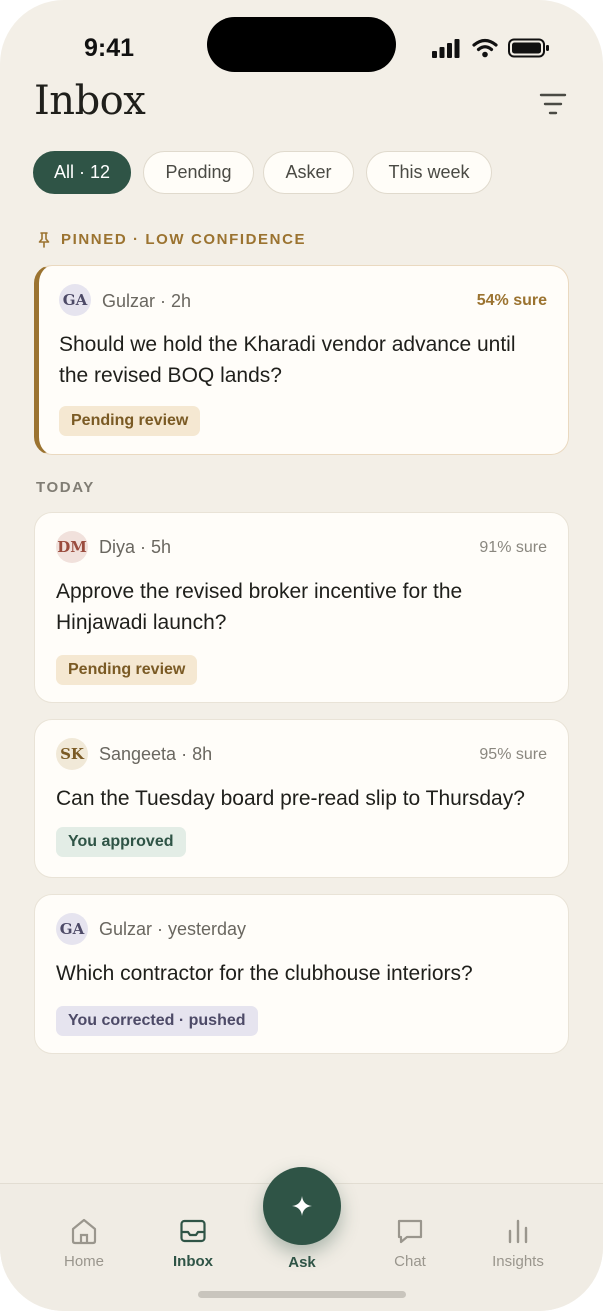  Describe the element at coordinates (301, 44) in the screenshot. I see `dynamic-island` at that location.